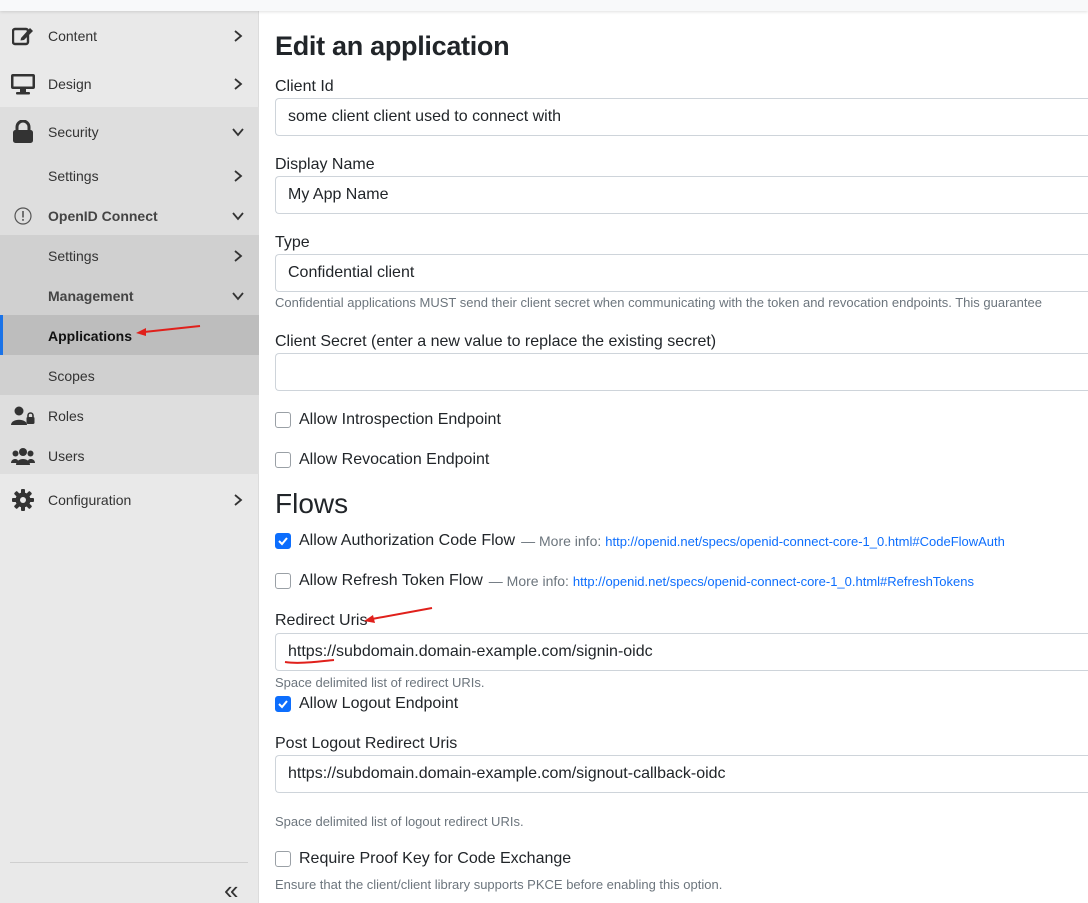  Describe the element at coordinates (103, 216) in the screenshot. I see `sidebar-item-label: OpenID Connect` at that location.